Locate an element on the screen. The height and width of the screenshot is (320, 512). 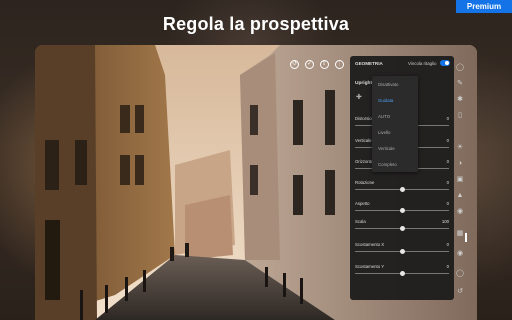
premium-badge: Premium is located at coordinates (484, 6).